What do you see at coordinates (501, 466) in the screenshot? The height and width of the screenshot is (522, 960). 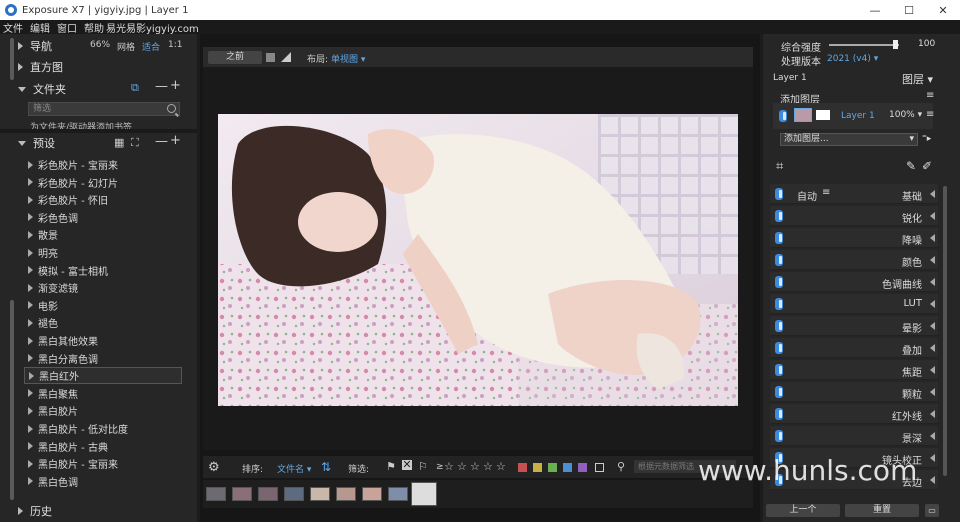 I see `star-5-icon: ☆` at bounding box center [501, 466].